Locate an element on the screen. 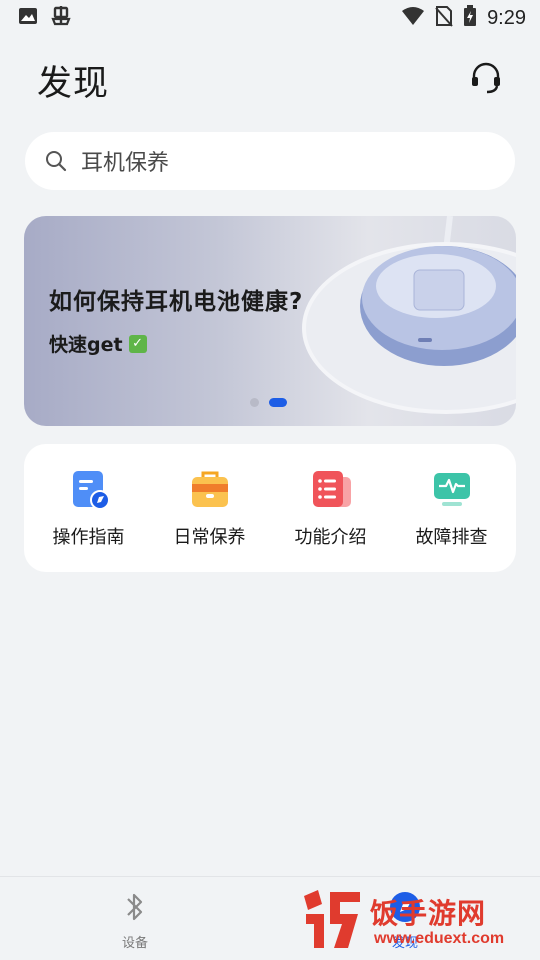 The width and height of the screenshot is (540, 960). carousel-indicator is located at coordinates (268, 402).